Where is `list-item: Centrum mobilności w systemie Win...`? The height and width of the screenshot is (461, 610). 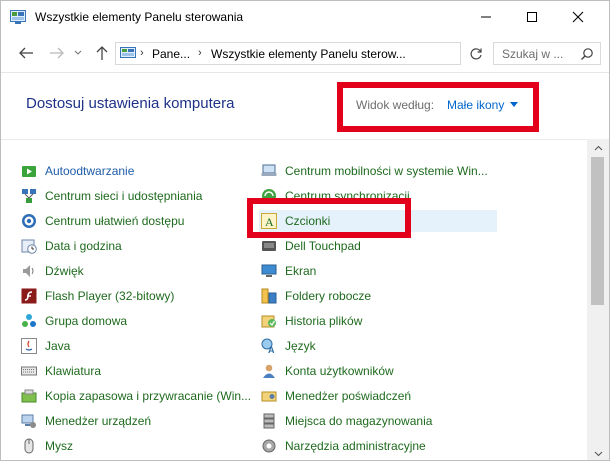
list-item: Centrum mobilności w systemie Win... is located at coordinates (374, 171).